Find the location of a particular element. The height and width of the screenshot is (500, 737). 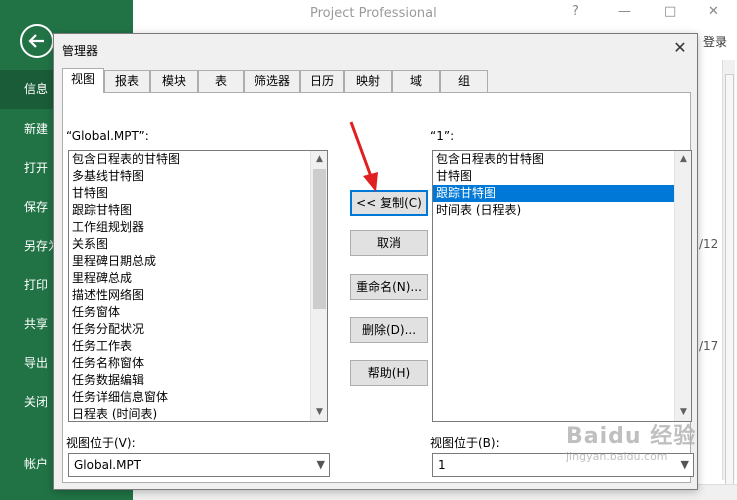

left-list-item: 多基线甘特图 is located at coordinates (198, 176).